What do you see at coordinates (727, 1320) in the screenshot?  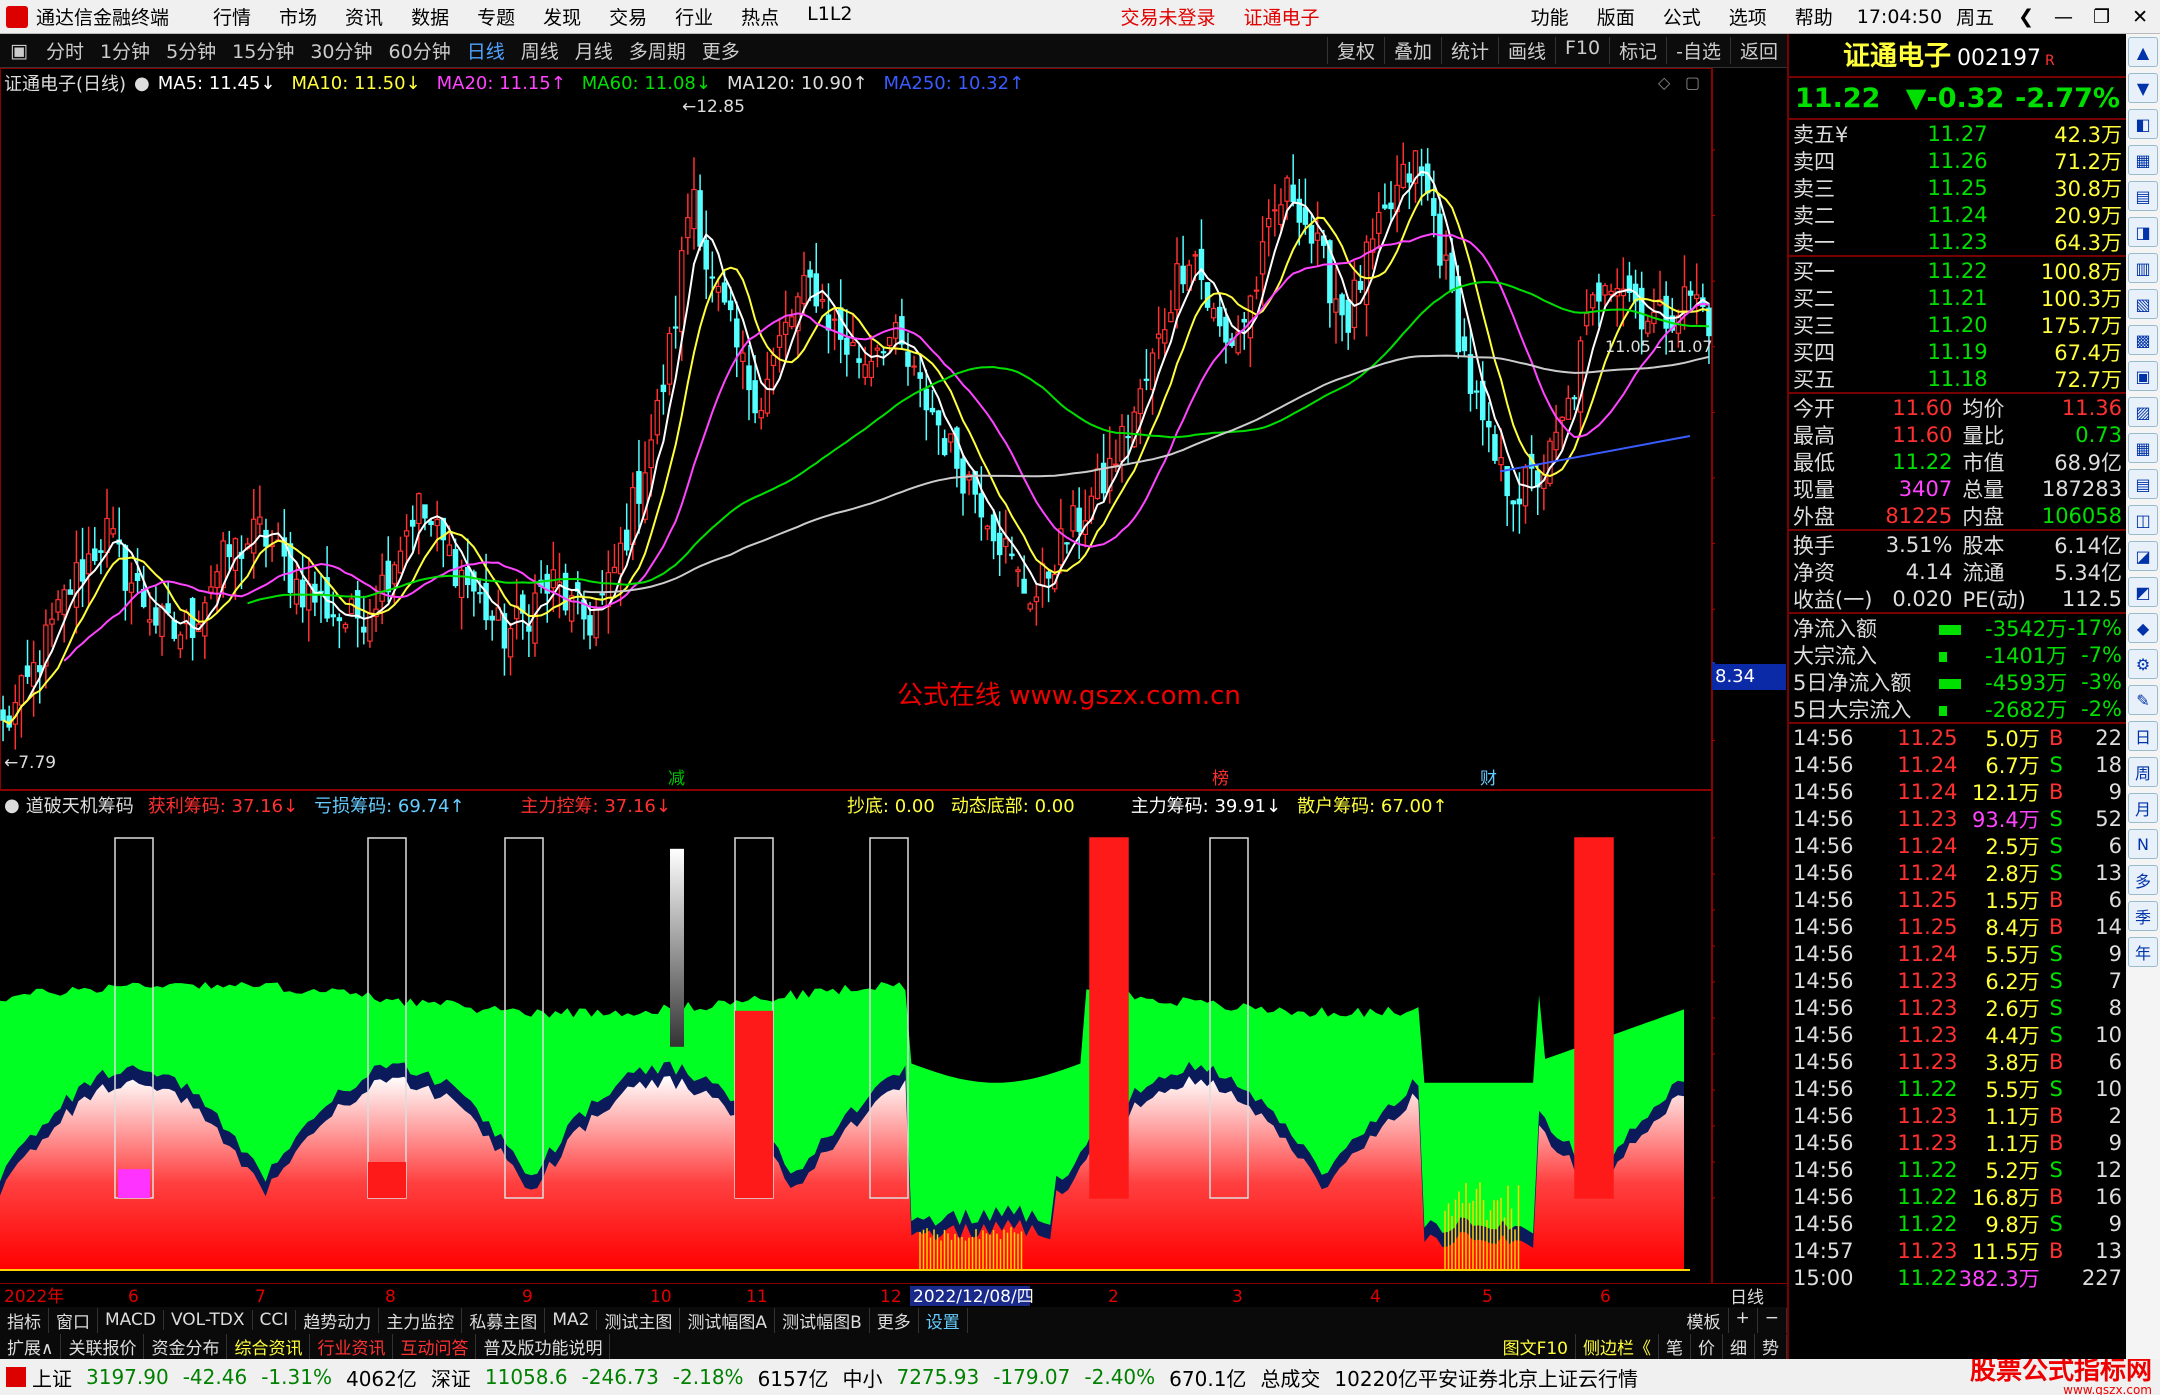 I see `indicator-tab: 测试幅图A` at bounding box center [727, 1320].